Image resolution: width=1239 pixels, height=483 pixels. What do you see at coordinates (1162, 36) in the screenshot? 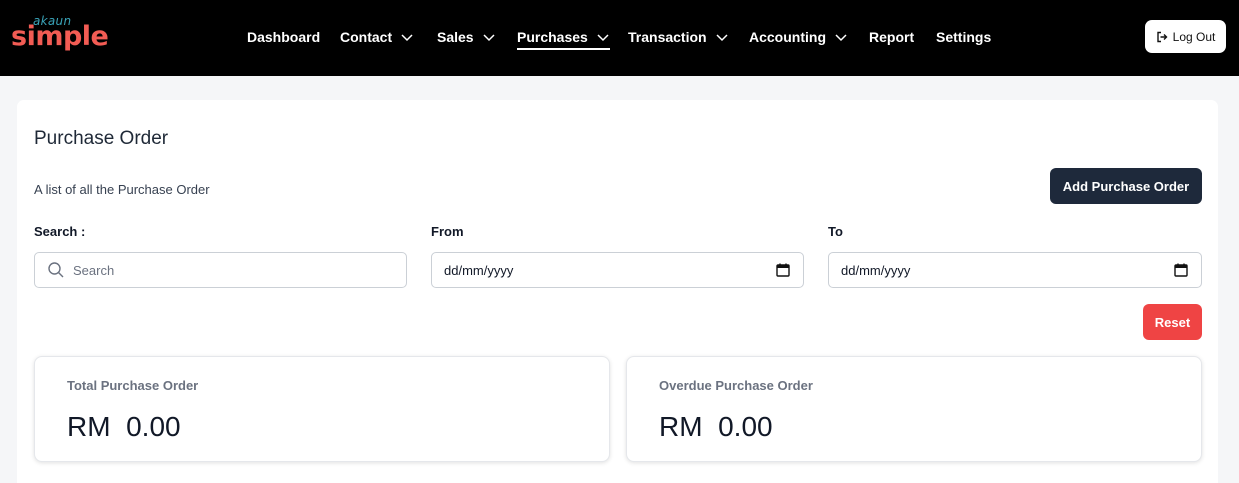
I see `logout-icon` at bounding box center [1162, 36].